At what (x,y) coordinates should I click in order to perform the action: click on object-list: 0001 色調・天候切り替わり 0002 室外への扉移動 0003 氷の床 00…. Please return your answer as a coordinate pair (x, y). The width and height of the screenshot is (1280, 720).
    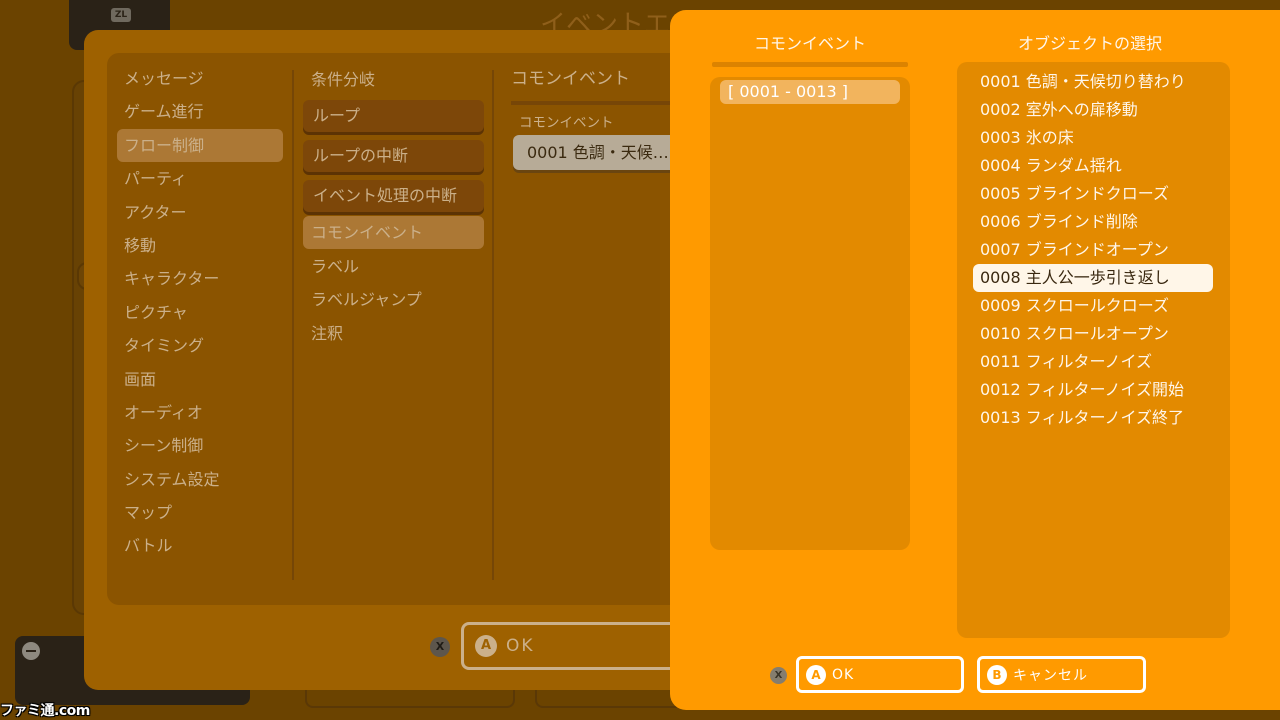
    Looking at the image, I should click on (1093, 250).